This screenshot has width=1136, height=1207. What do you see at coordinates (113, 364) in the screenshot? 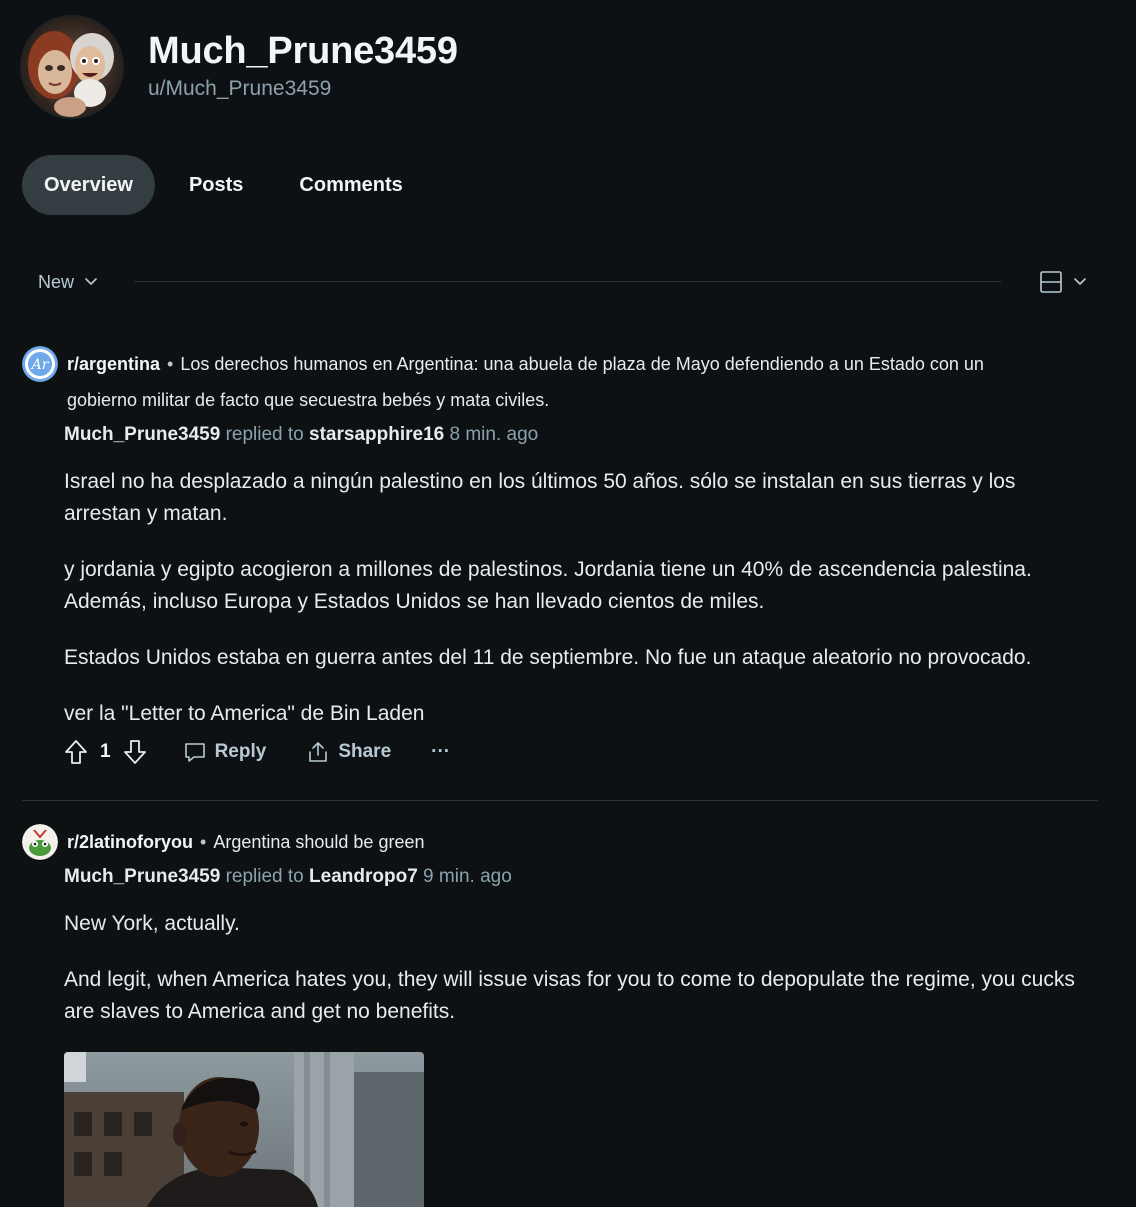
I see `subreddit-link: r/argentina` at bounding box center [113, 364].